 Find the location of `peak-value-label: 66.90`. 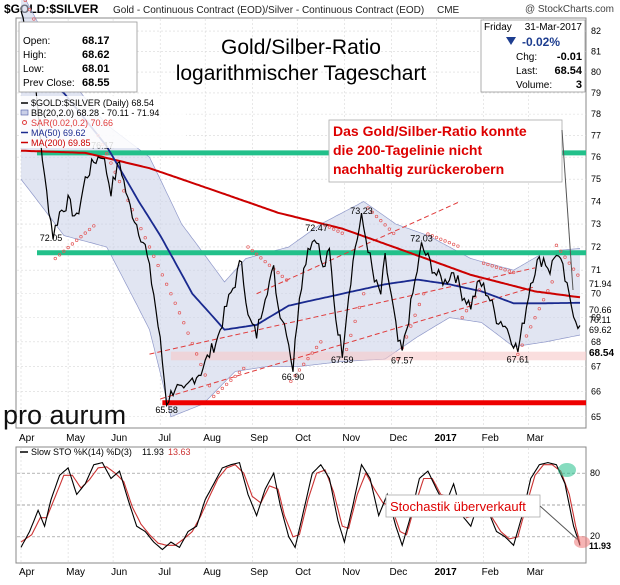

peak-value-label: 66.90 is located at coordinates (293, 377).